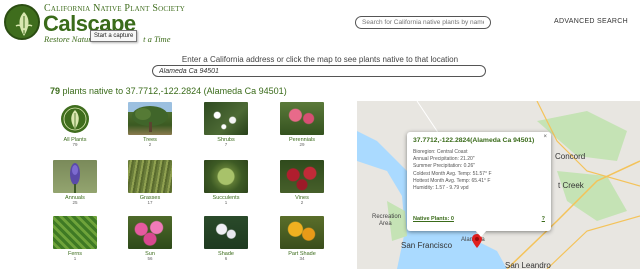 The width and height of the screenshot is (640, 269). Describe the element at coordinates (433, 219) in the screenshot. I see `native-plants-link: Native Plants: 0` at that location.